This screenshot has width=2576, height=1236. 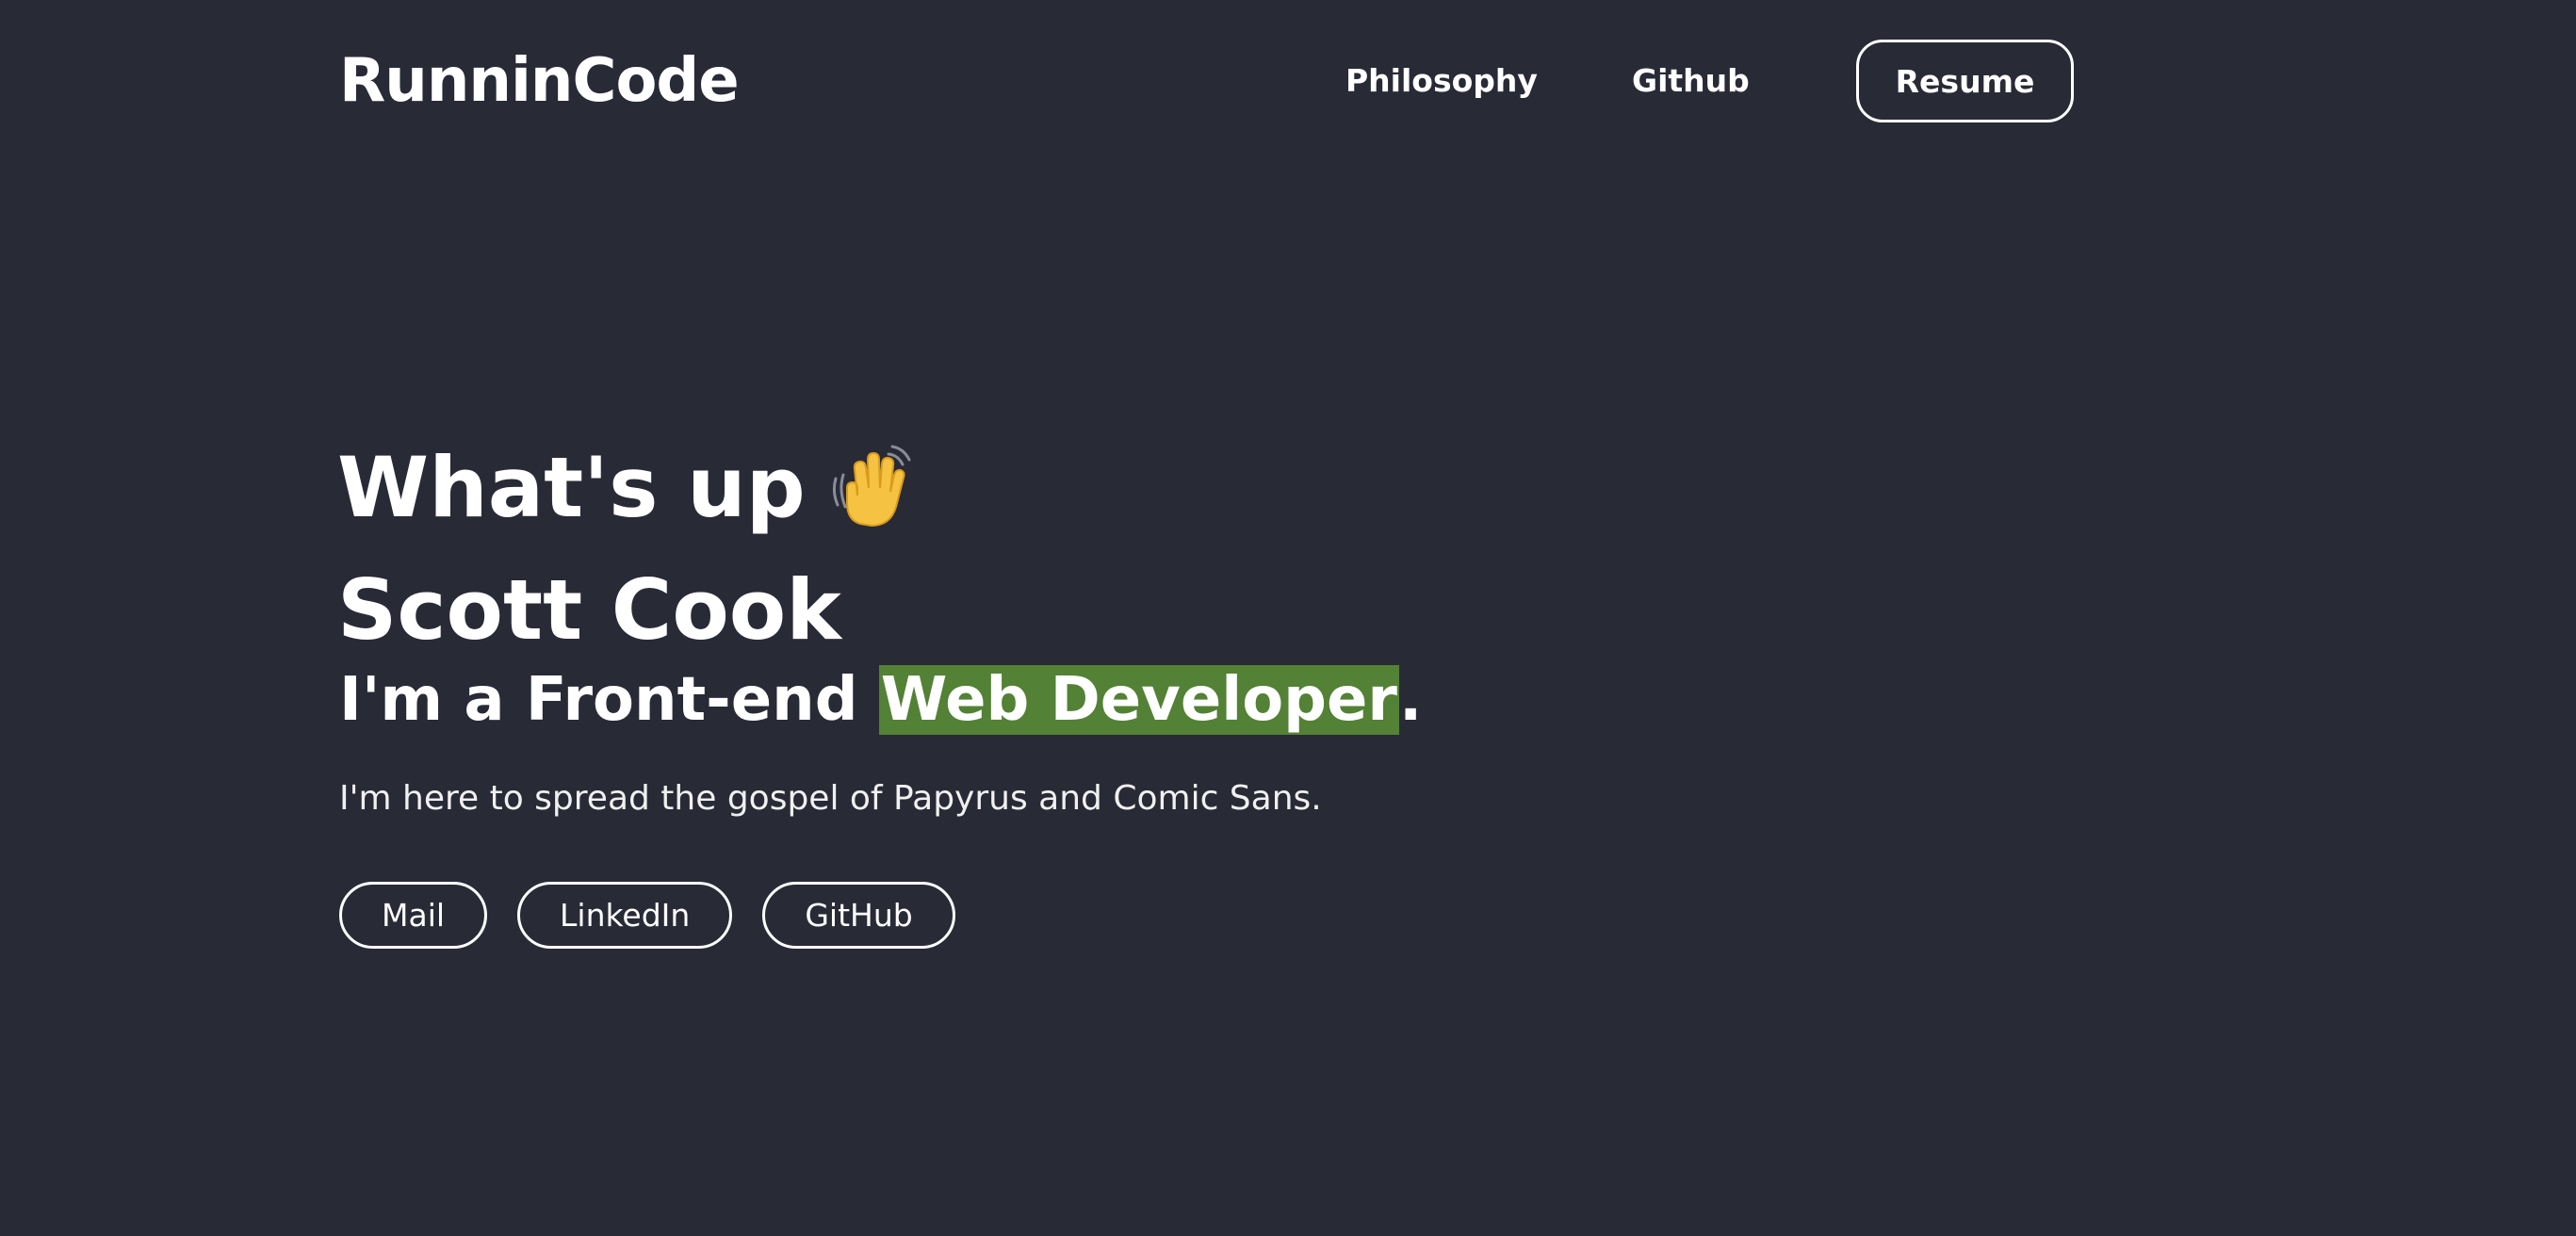 What do you see at coordinates (609, 700) in the screenshot?
I see `tagline-prefix: I'm a Front-end` at bounding box center [609, 700].